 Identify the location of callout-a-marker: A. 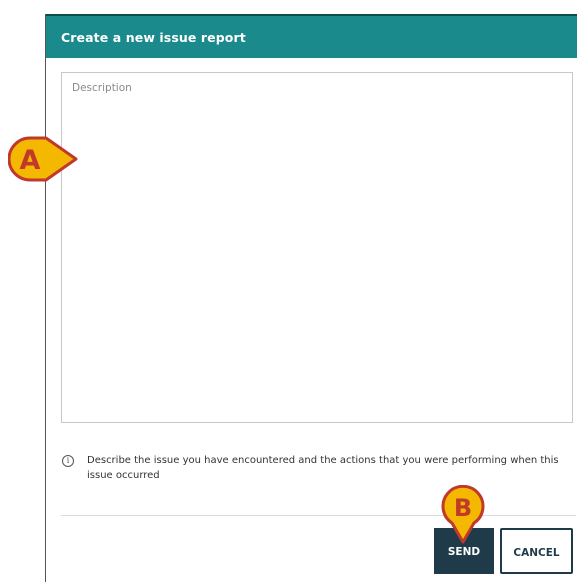
(43, 159).